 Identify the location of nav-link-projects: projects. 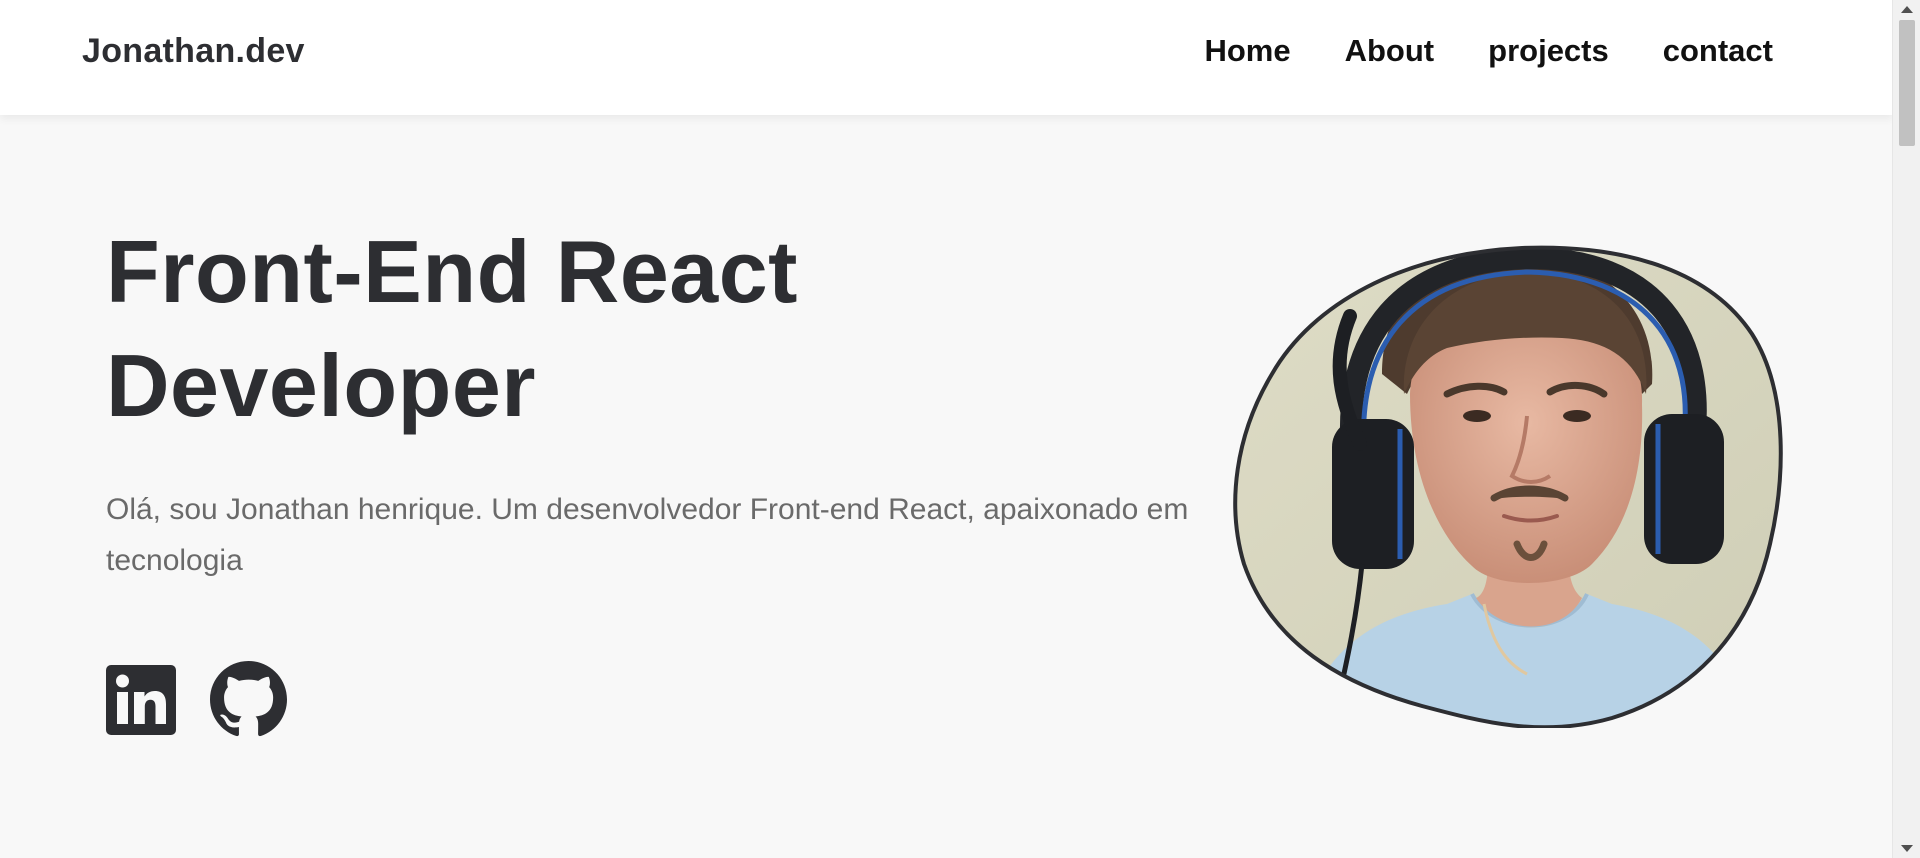
(1548, 51).